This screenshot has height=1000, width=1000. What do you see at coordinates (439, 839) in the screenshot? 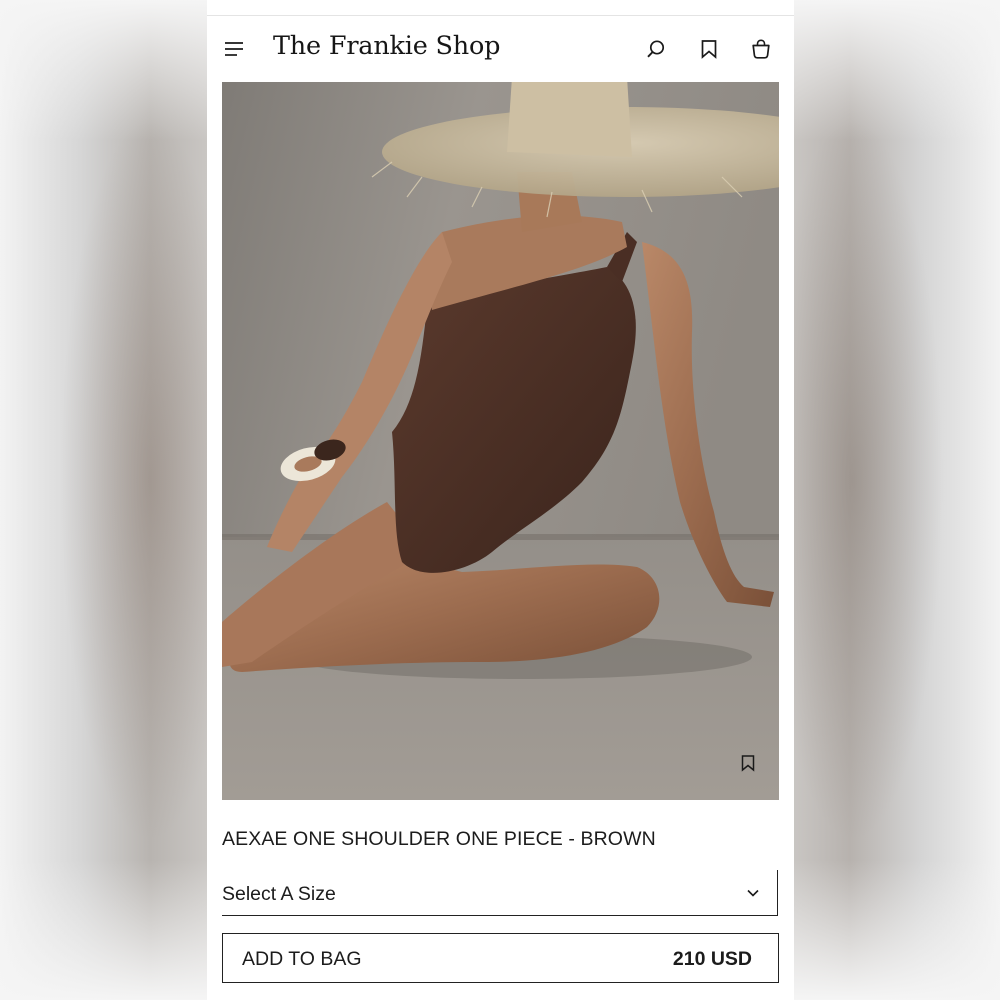
I see `product-title: AEXAE ONE SHOULDER ONE PIECE - BROWN` at bounding box center [439, 839].